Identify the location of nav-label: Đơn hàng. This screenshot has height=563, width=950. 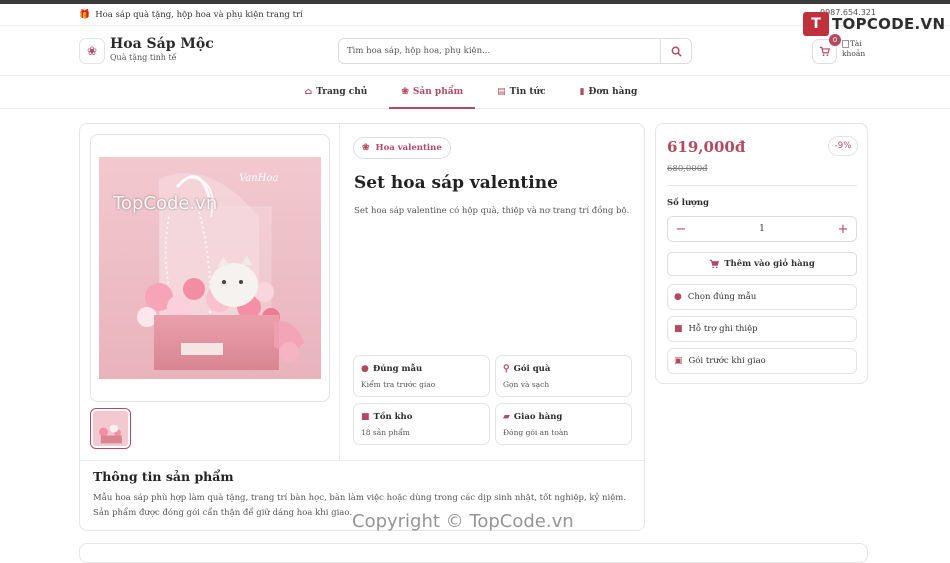
(613, 92).